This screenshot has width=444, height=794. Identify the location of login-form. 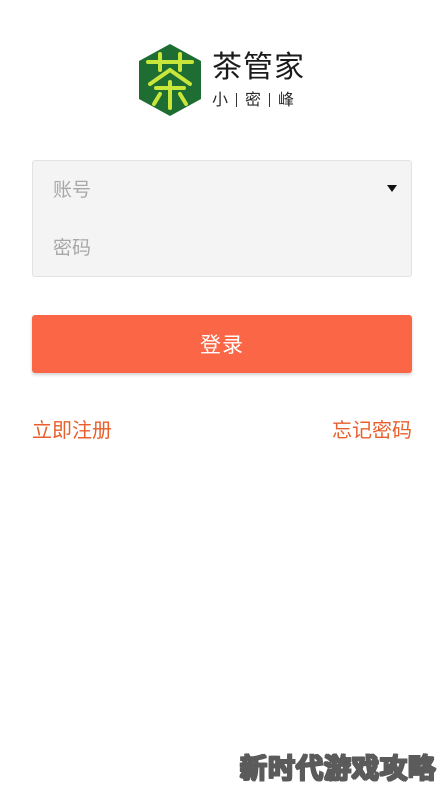
(222, 218).